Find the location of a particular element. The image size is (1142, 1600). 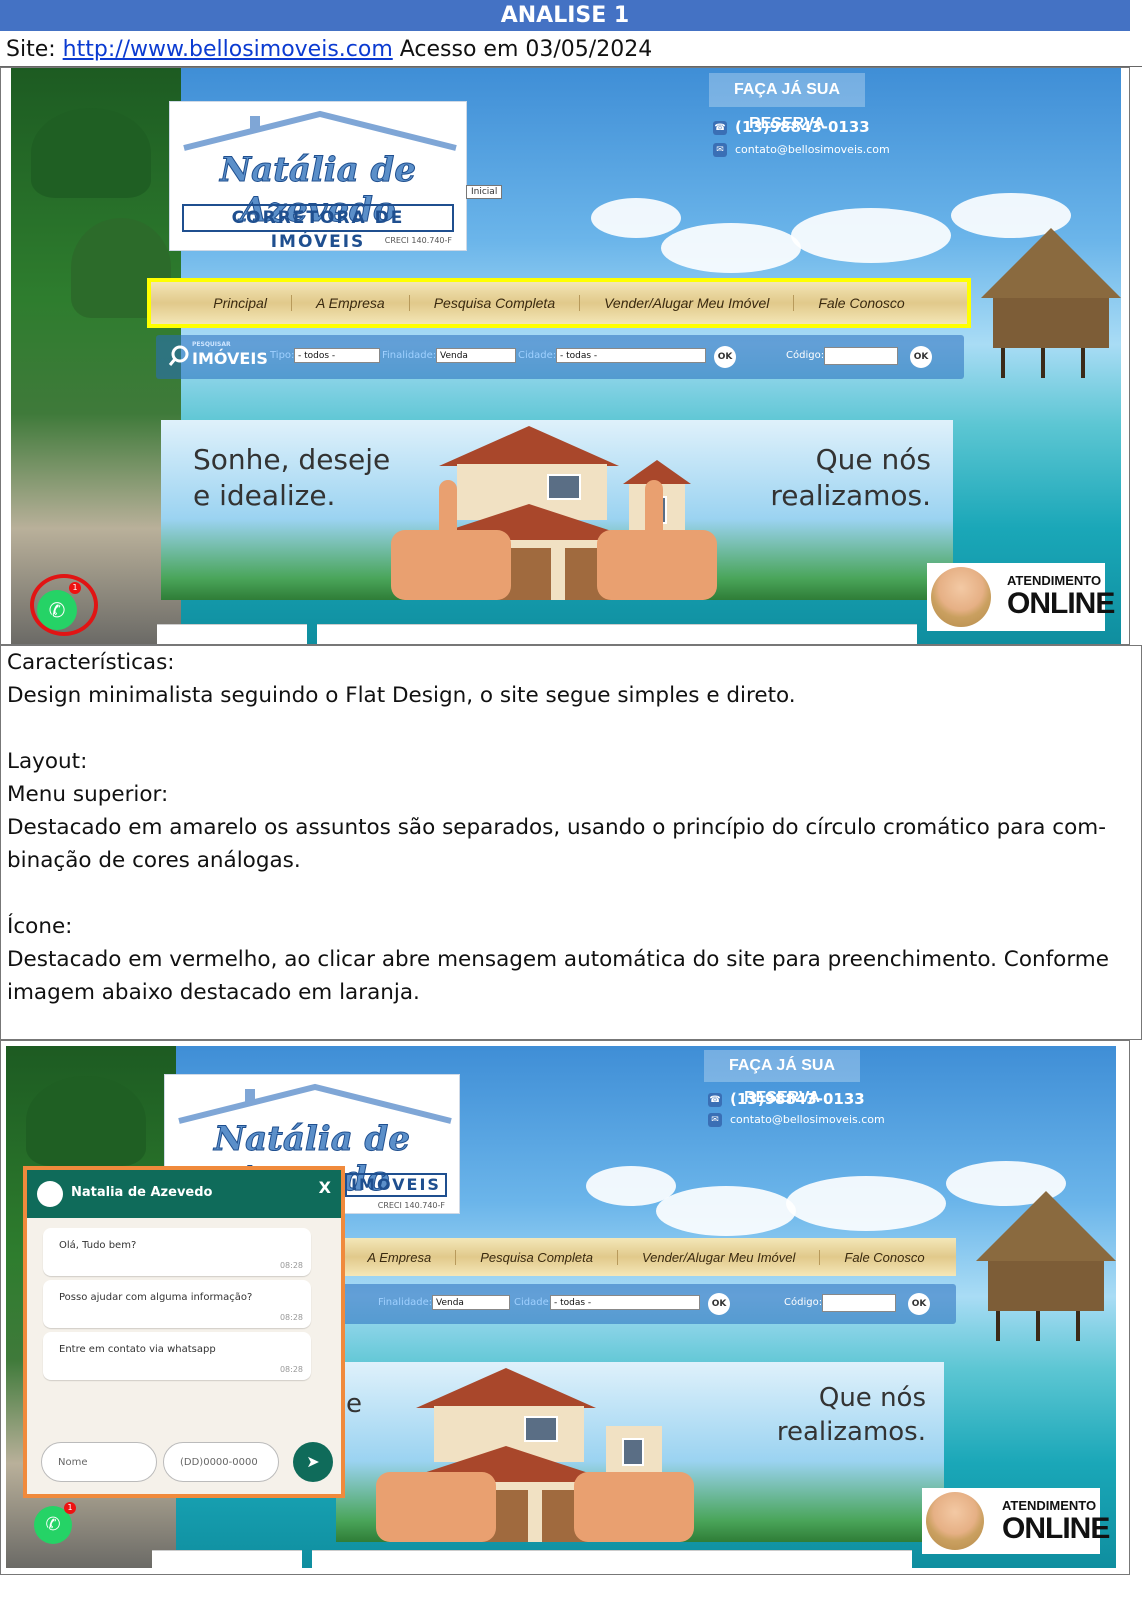

logo-subtitle-partial: IMÓVEIS is located at coordinates (396, 1185).